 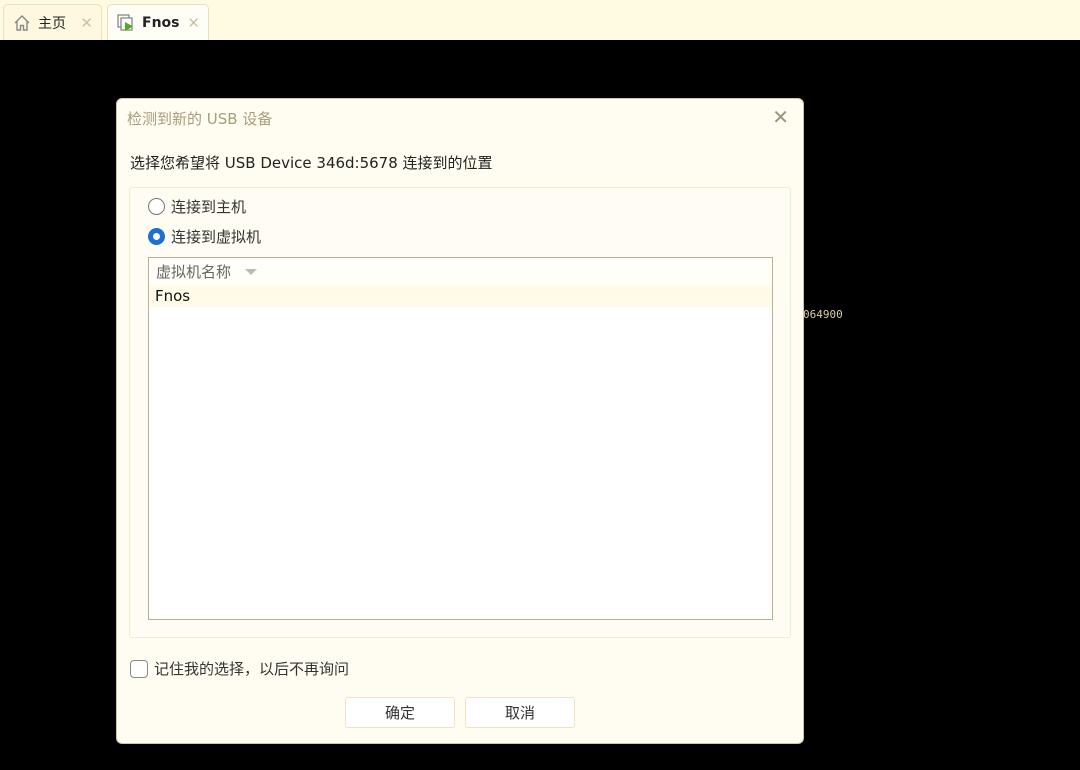 I want to click on radio-unchecked-icon, so click(x=156, y=206).